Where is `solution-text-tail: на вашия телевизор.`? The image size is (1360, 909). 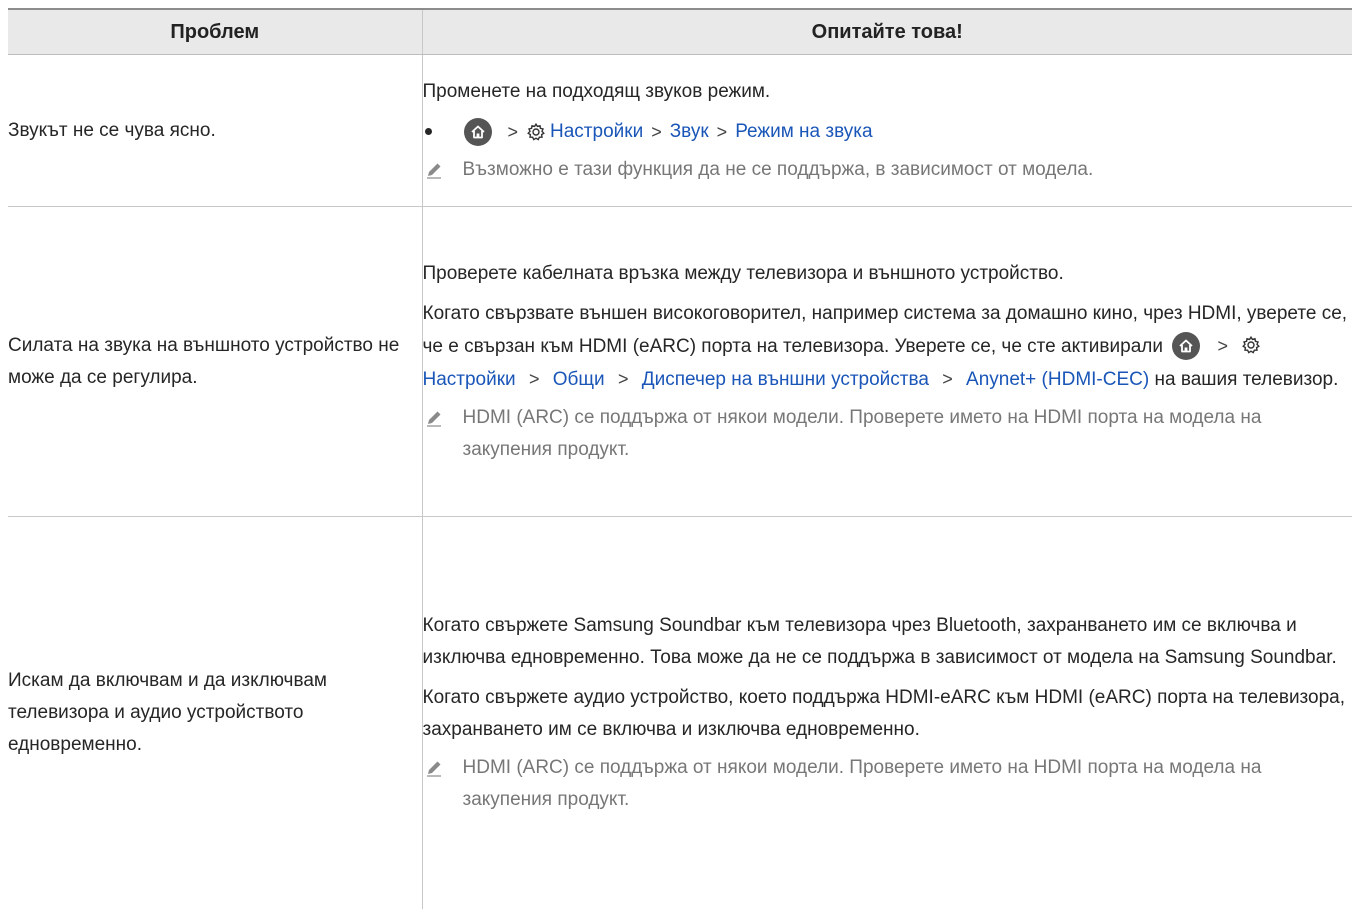 solution-text-tail: на вашия телевизор. is located at coordinates (1246, 379).